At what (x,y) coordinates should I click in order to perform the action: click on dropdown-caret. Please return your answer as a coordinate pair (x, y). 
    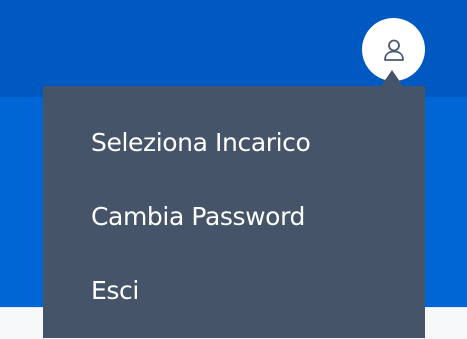
    Looking at the image, I should click on (392, 78).